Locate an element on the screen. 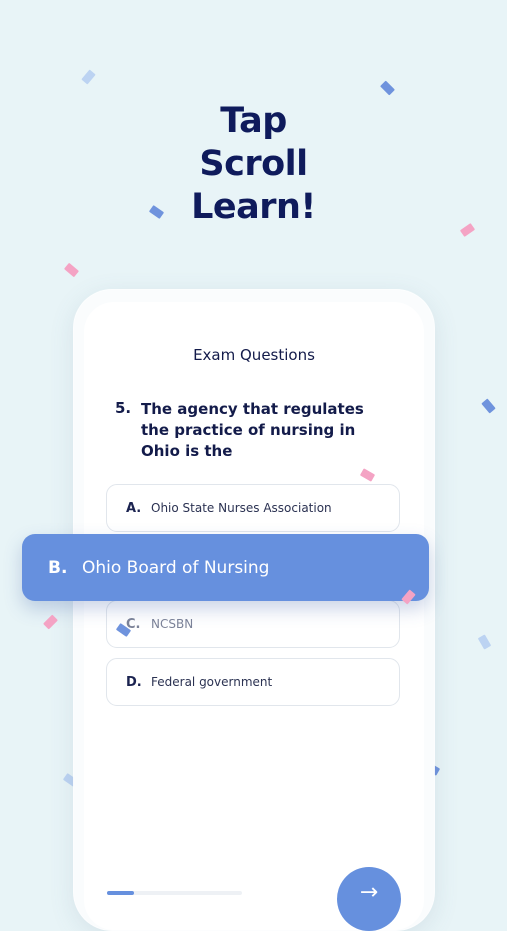 The image size is (507, 931). option-letter: B. is located at coordinates (58, 567).